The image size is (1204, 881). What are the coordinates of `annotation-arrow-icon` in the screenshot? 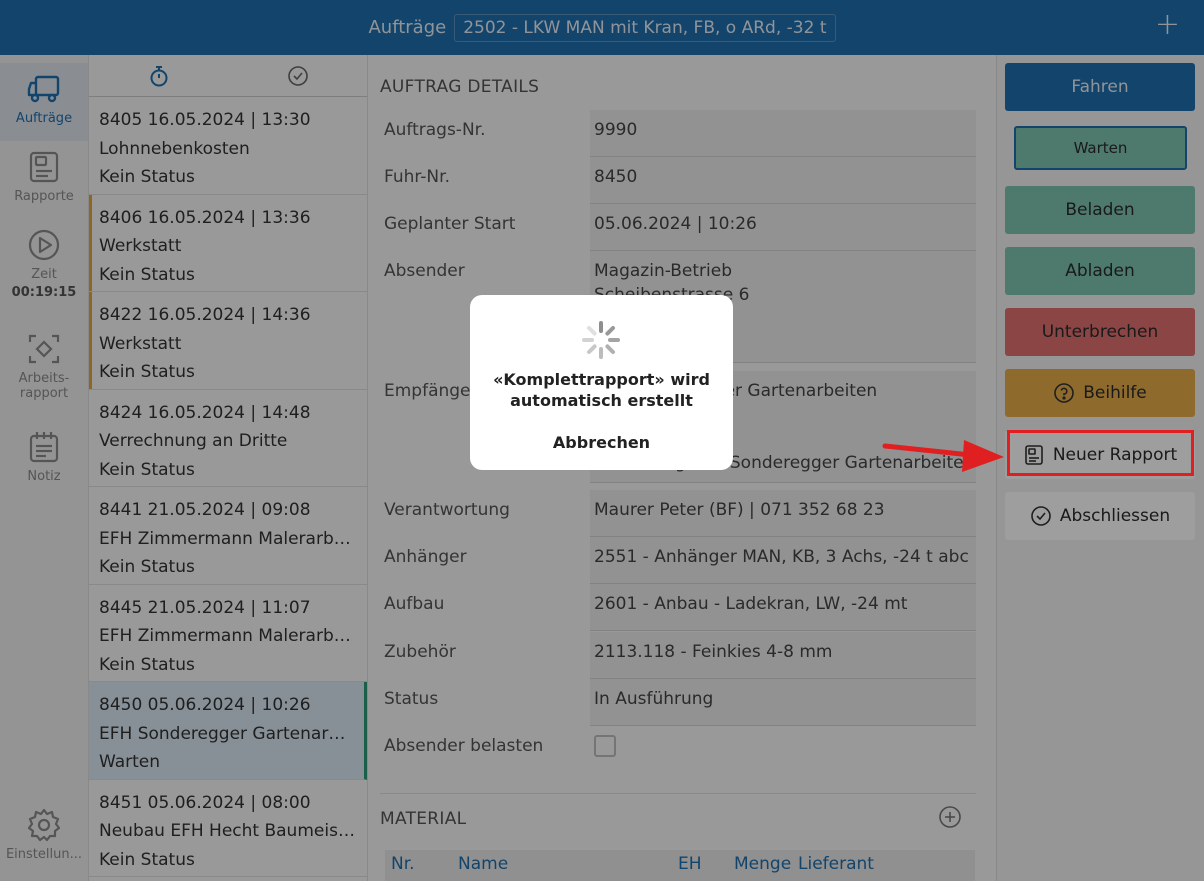 It's located at (943, 456).